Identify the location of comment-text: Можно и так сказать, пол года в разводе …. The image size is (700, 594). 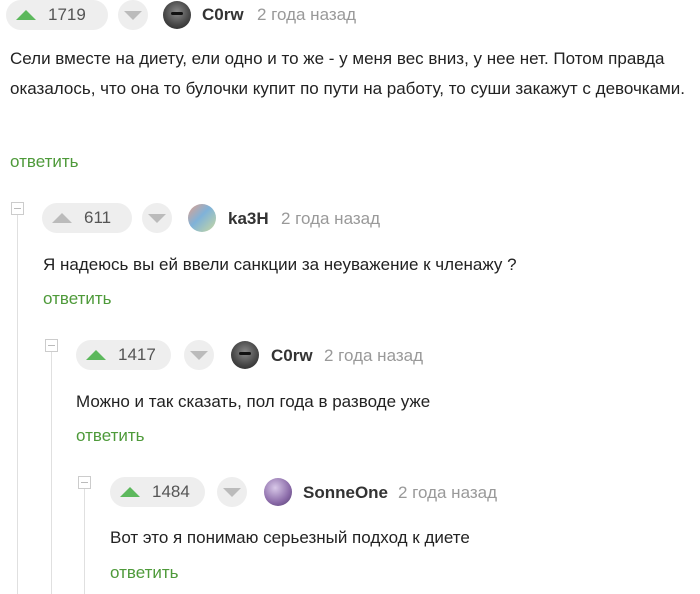
(253, 401).